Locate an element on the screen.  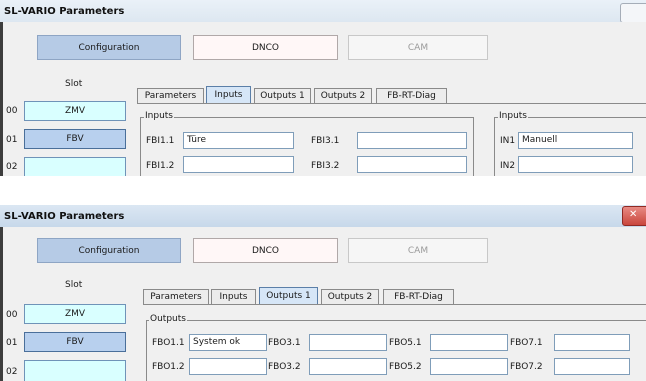
field-label-fbo5-1: FBO5.1 is located at coordinates (405, 343).